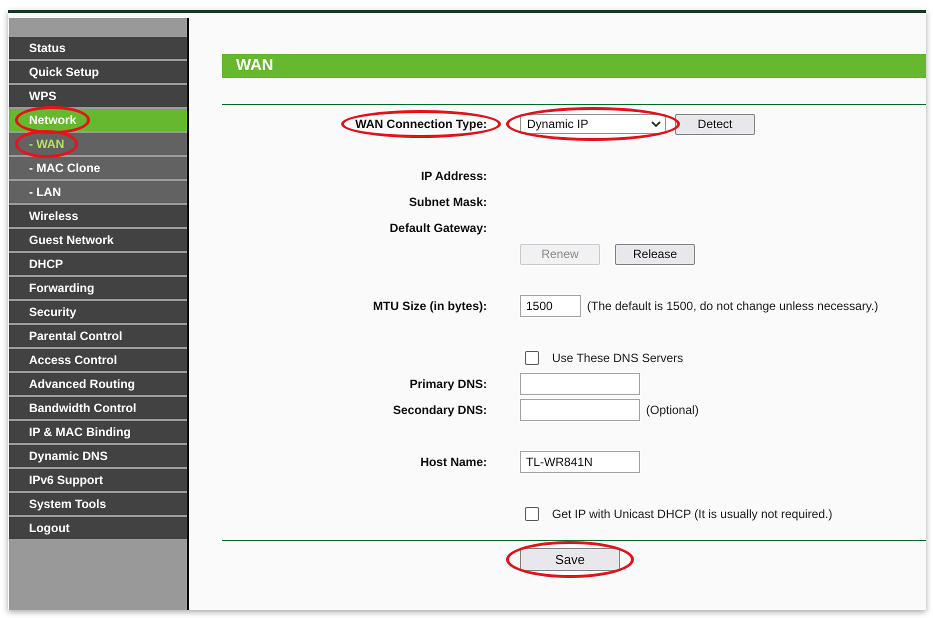  I want to click on dropdown: Dynamic IP, so click(593, 124).